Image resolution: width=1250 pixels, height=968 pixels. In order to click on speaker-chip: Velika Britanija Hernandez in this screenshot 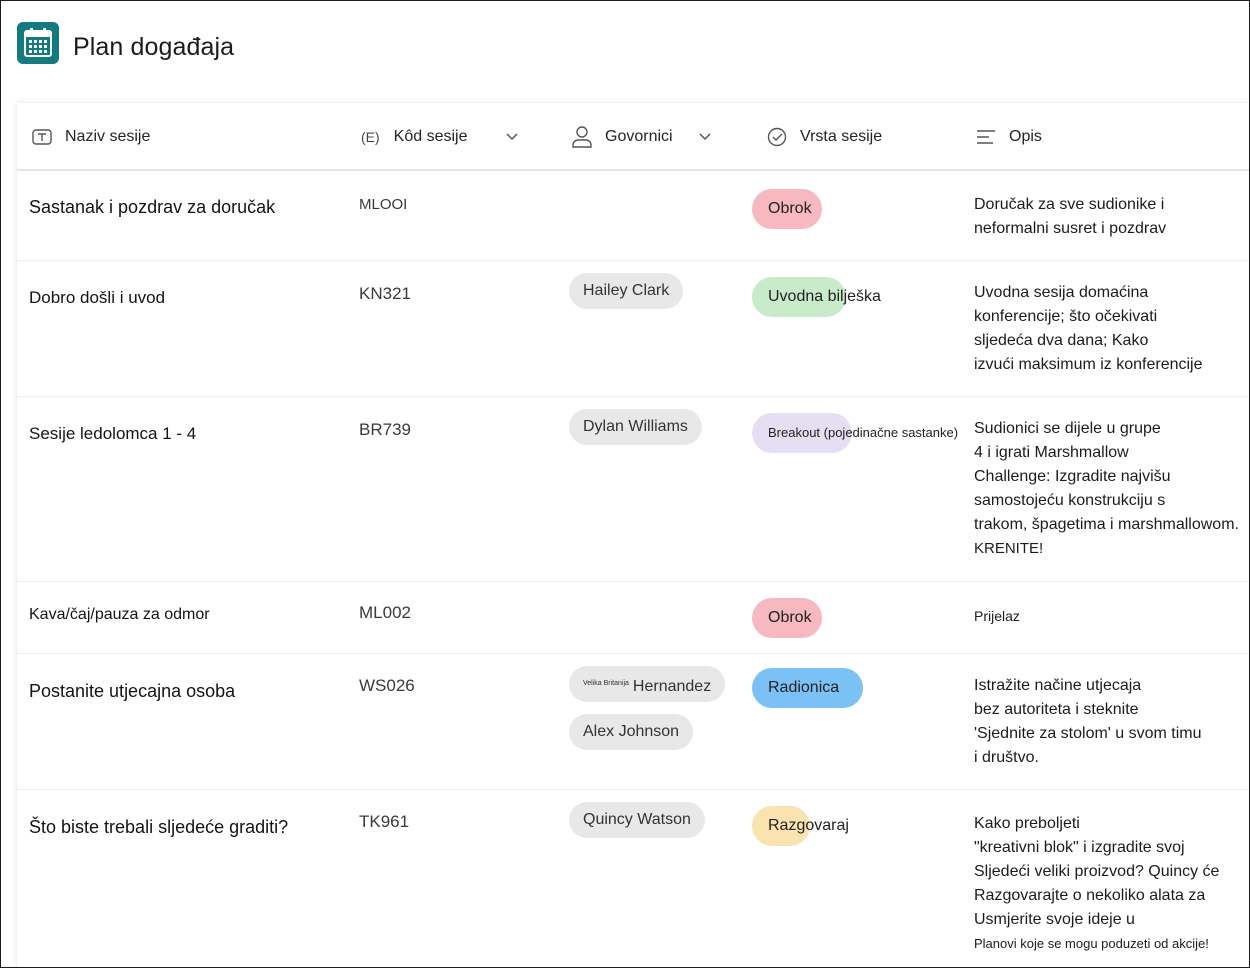, I will do `click(647, 684)`.